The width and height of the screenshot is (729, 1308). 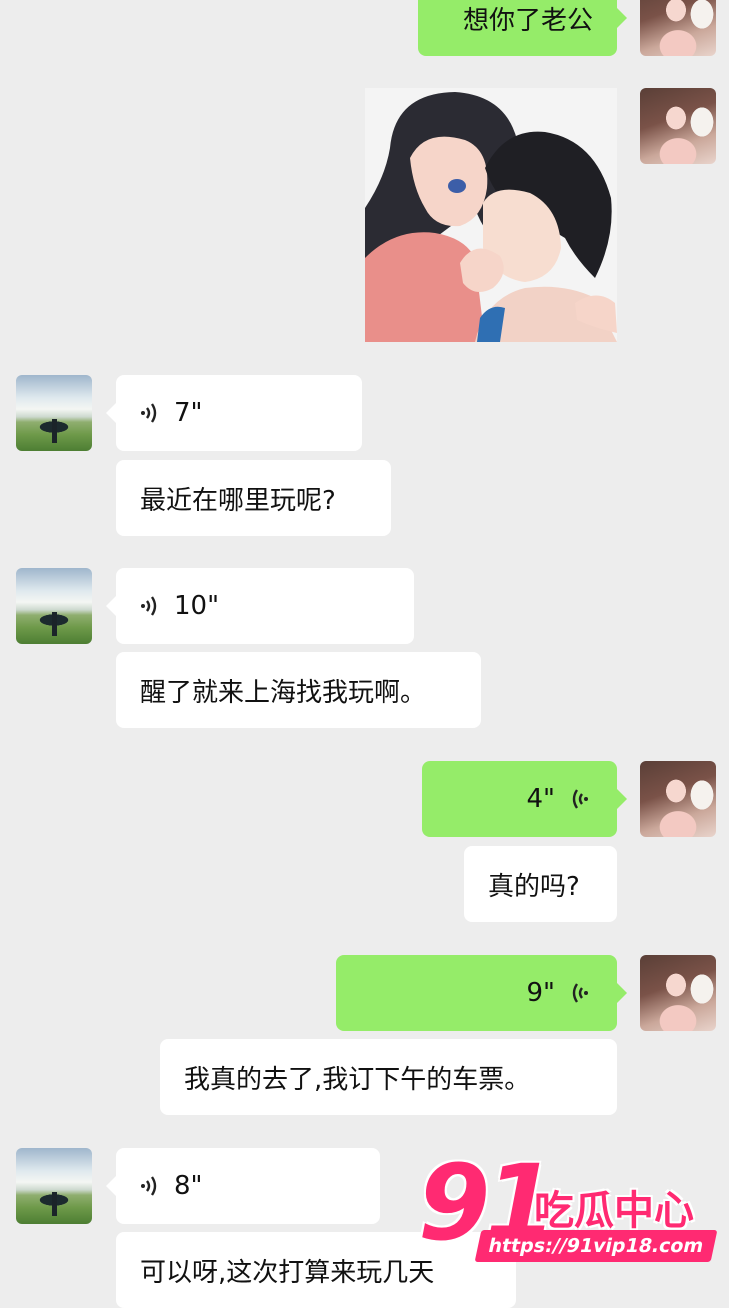 What do you see at coordinates (540, 799) in the screenshot?
I see `voice-duration: 4"` at bounding box center [540, 799].